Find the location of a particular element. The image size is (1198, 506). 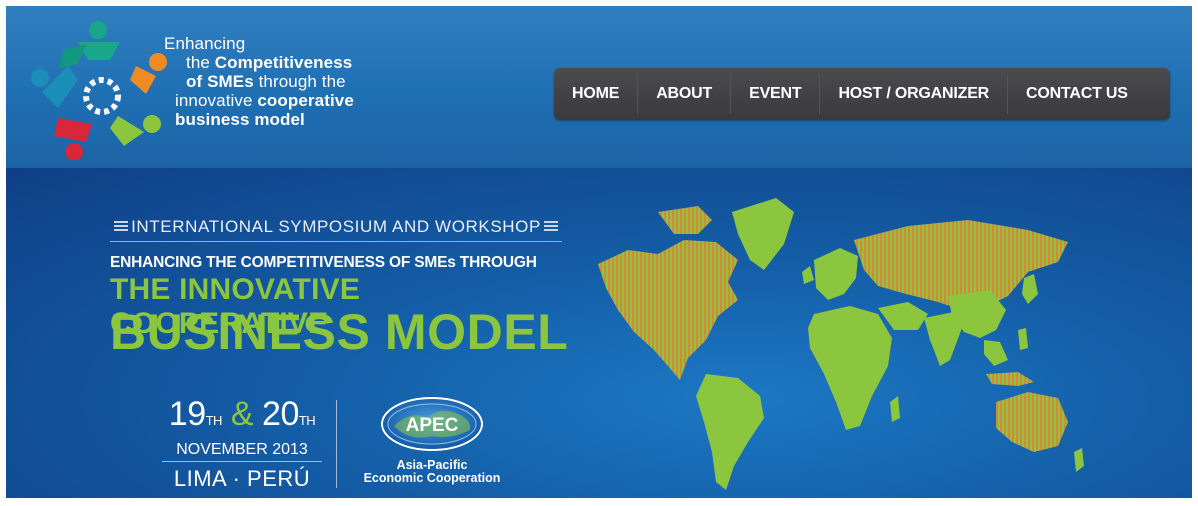

cooperative-people-logo is located at coordinates (103, 90).